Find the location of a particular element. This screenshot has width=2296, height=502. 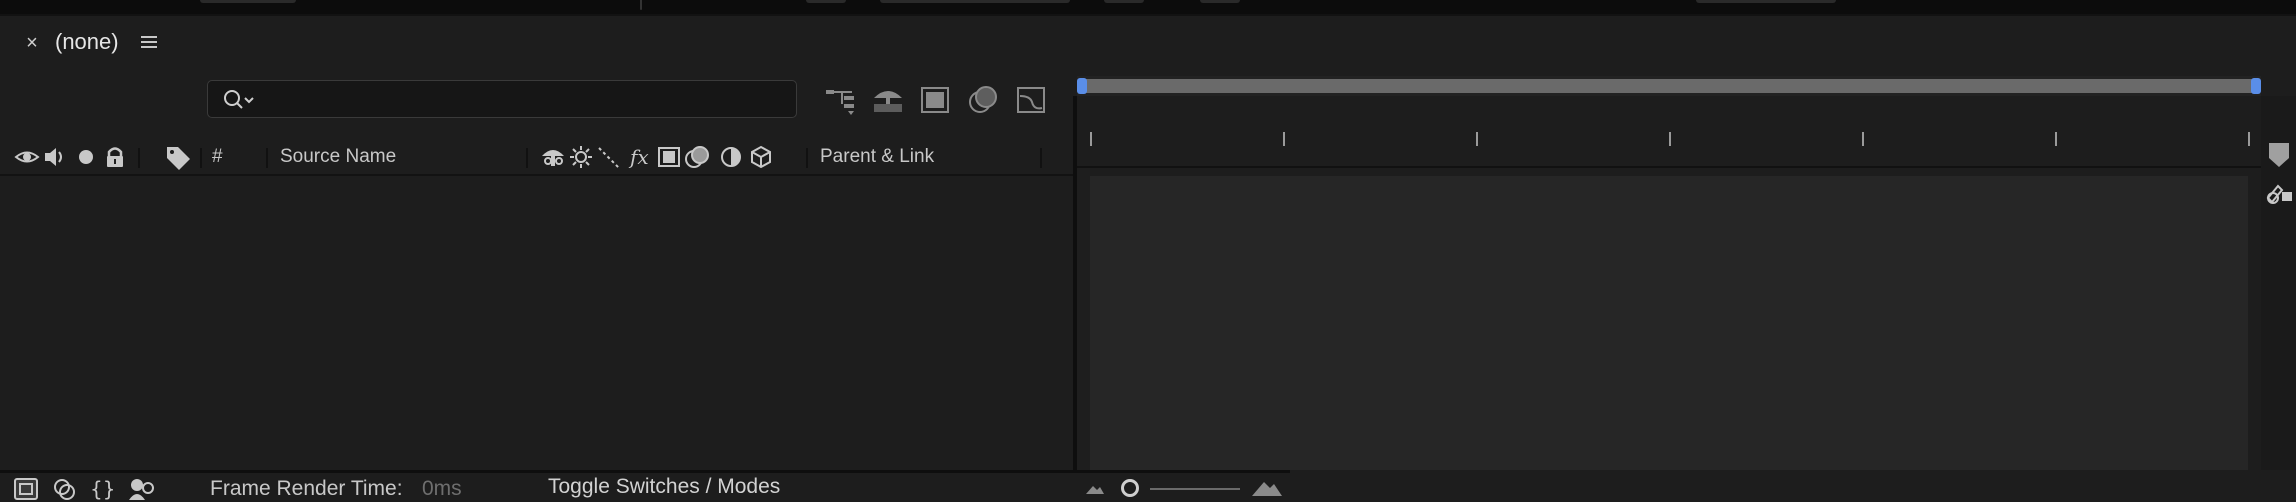

toggle-switches-modes-button: Toggle Switches / Modes is located at coordinates (664, 487).